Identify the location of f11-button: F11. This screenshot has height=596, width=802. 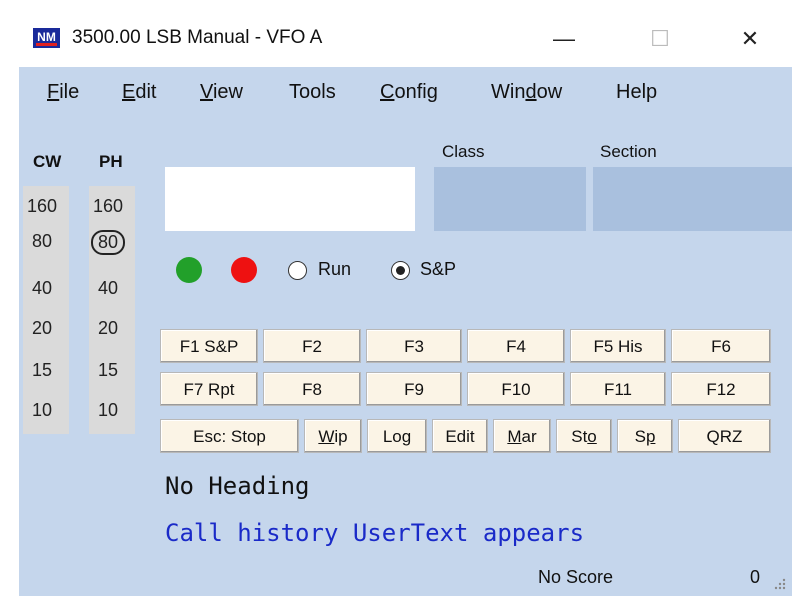
(618, 389).